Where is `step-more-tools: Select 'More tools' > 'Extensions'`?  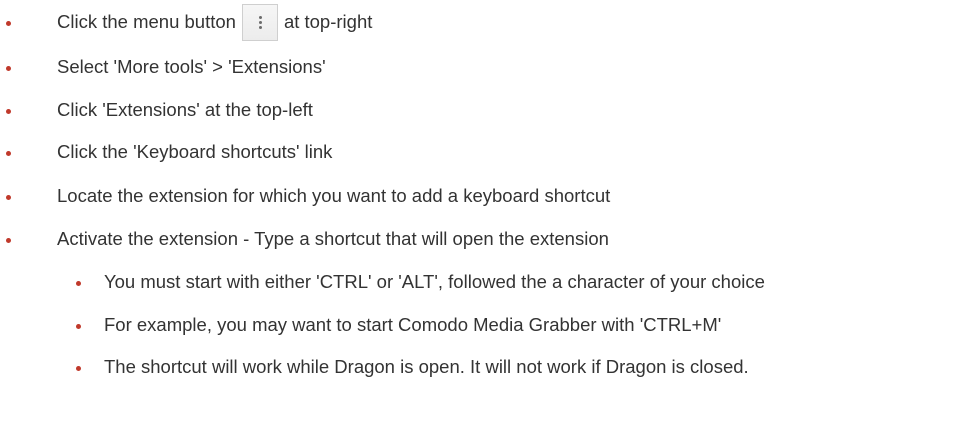
step-more-tools: Select 'More tools' > 'Extensions' is located at coordinates (166, 67).